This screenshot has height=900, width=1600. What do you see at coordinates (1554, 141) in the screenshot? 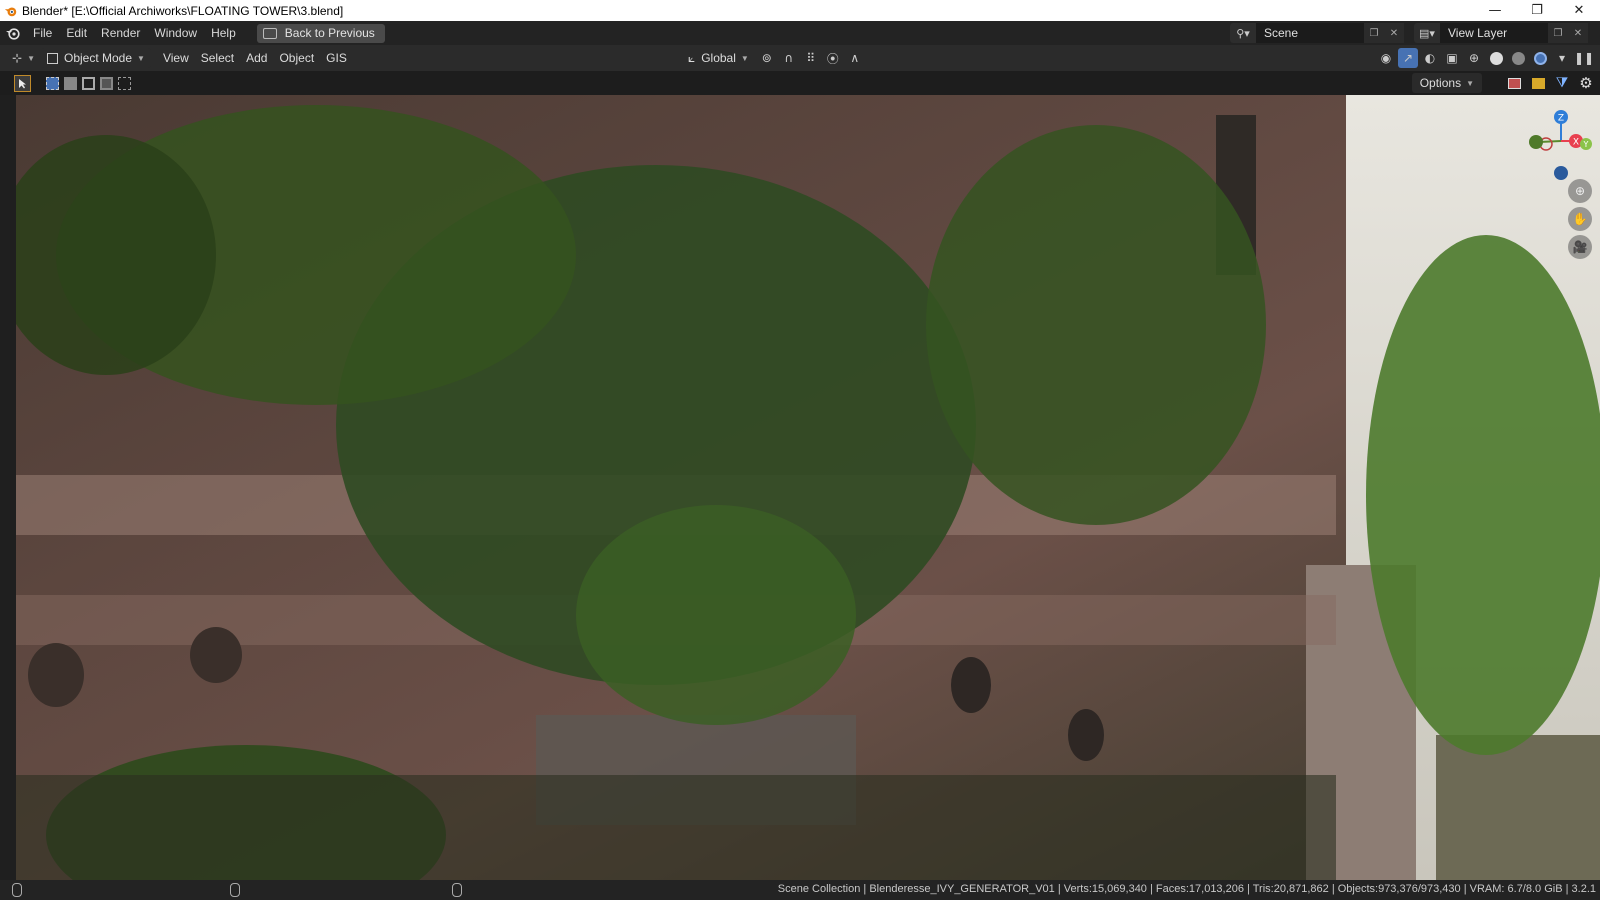
I see `navigation-gizmo: Z X Y` at bounding box center [1554, 141].